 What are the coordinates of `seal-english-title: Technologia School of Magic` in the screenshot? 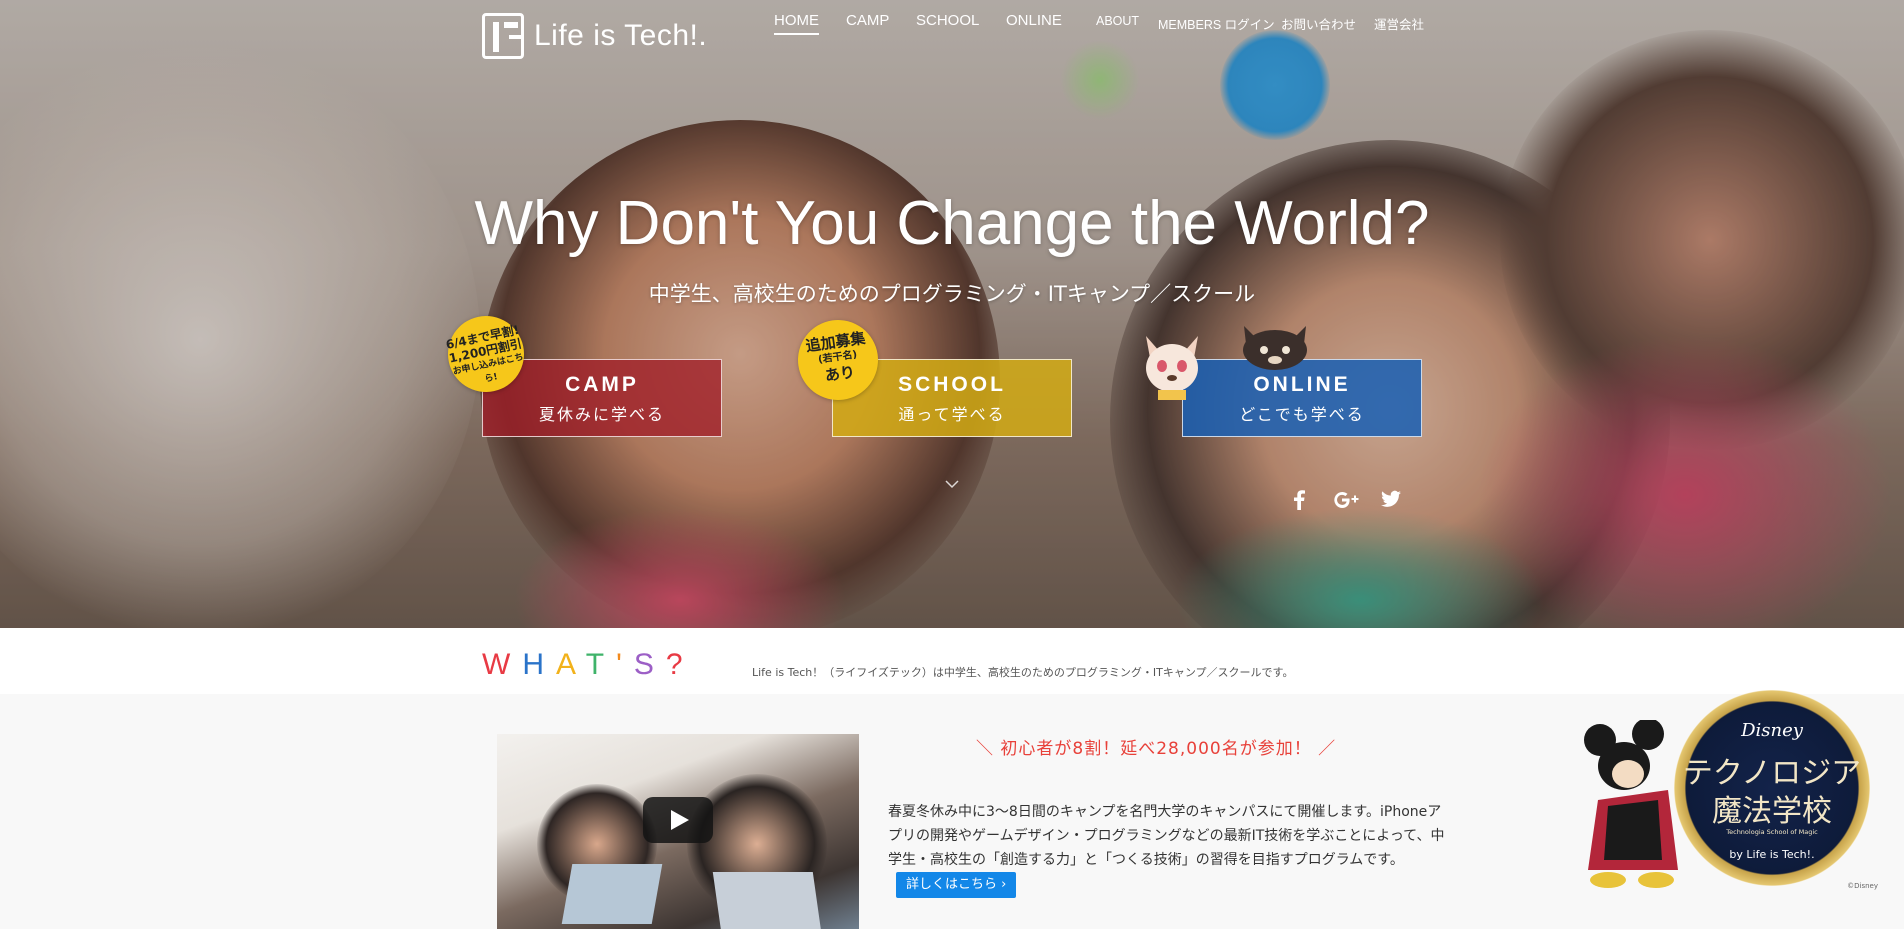 It's located at (1772, 832).